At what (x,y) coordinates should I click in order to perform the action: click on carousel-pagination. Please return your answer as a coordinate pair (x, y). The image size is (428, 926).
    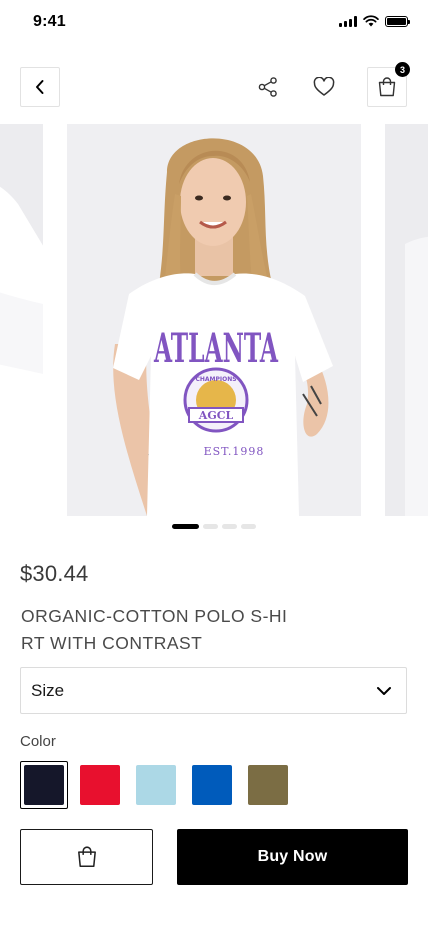
    Looking at the image, I should click on (214, 526).